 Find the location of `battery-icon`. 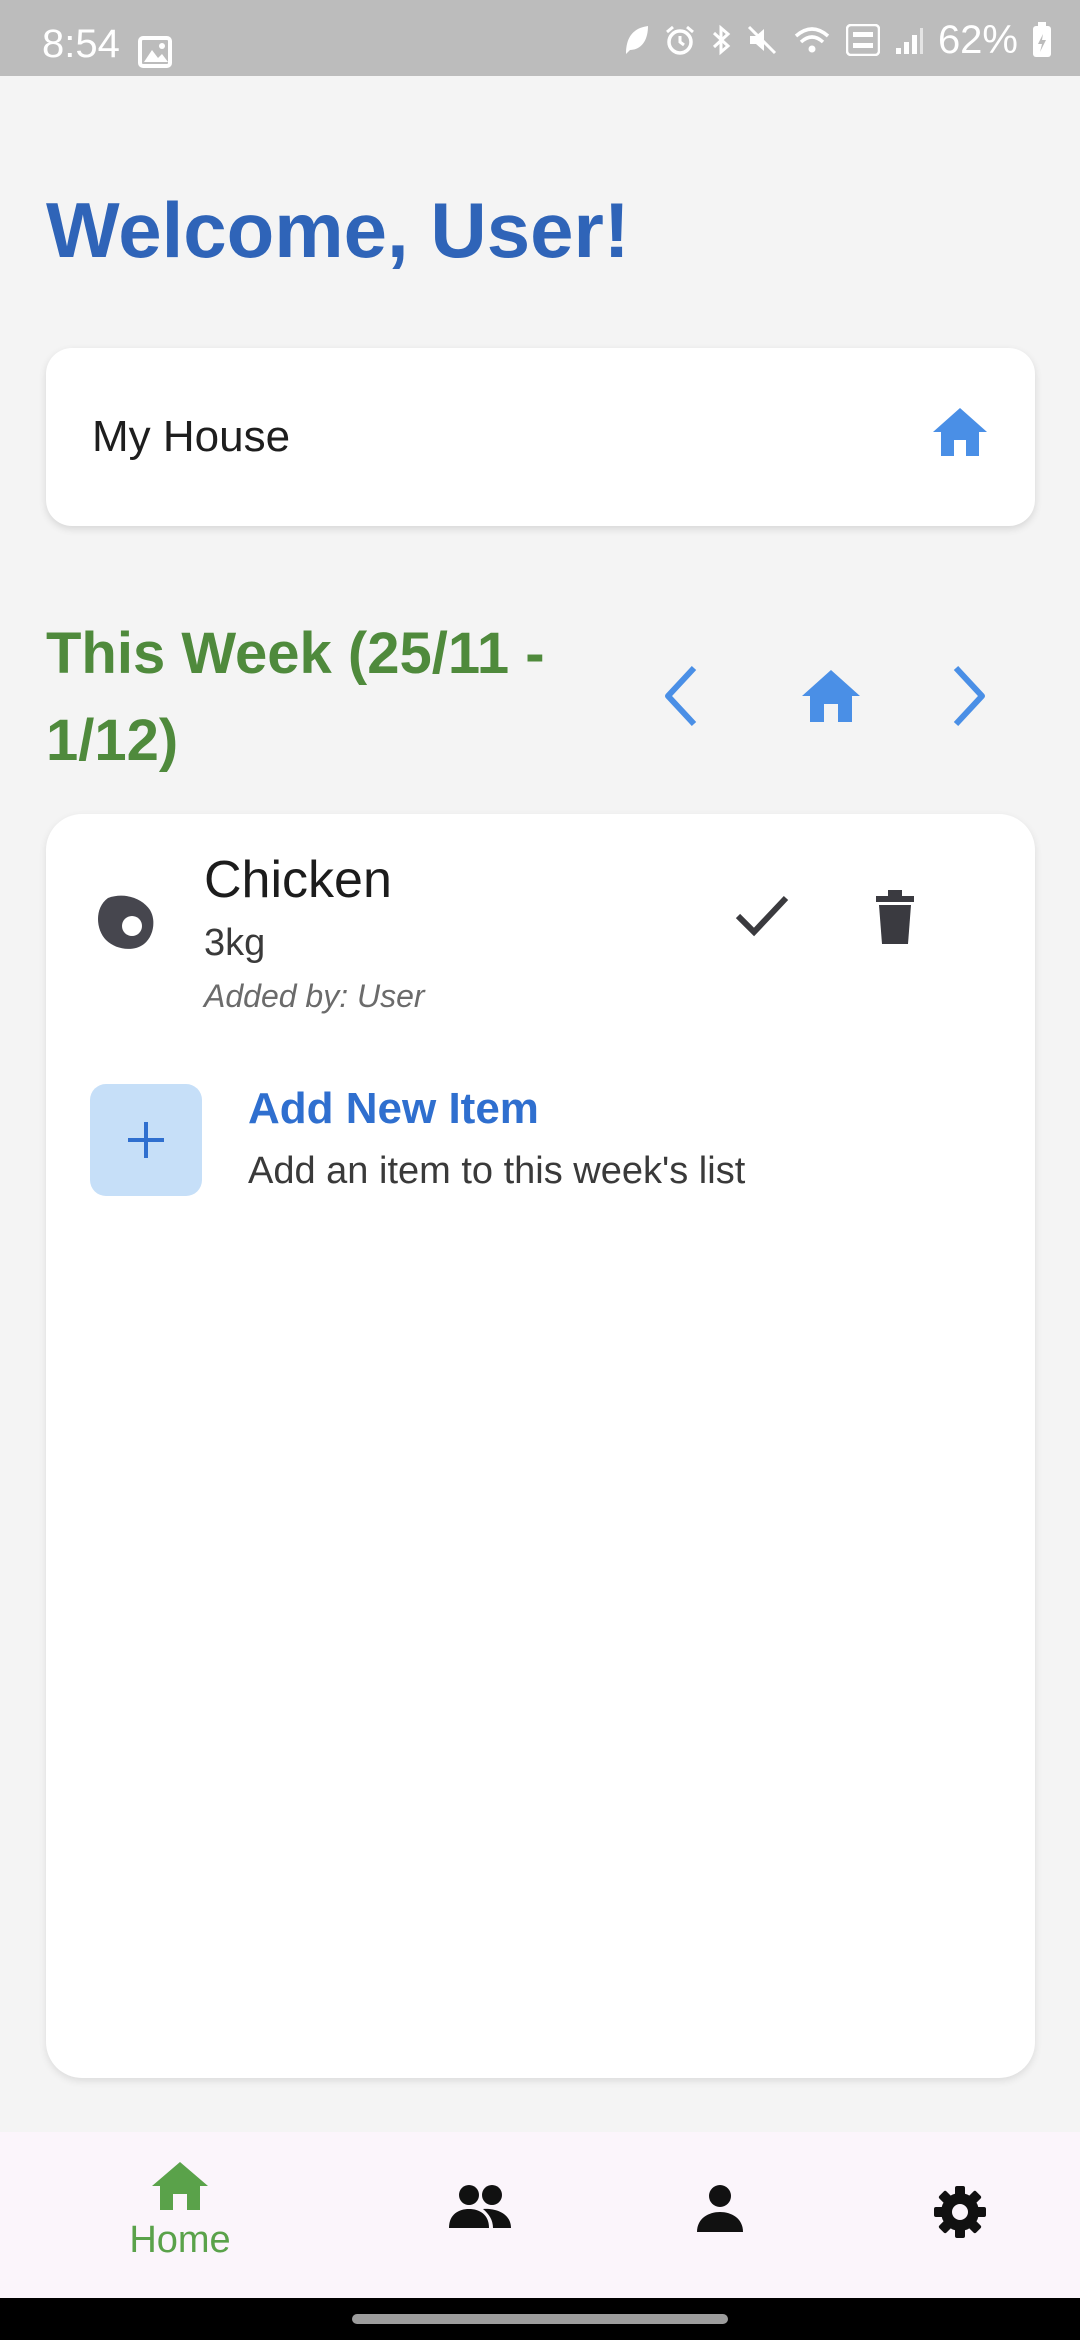

battery-icon is located at coordinates (1042, 40).